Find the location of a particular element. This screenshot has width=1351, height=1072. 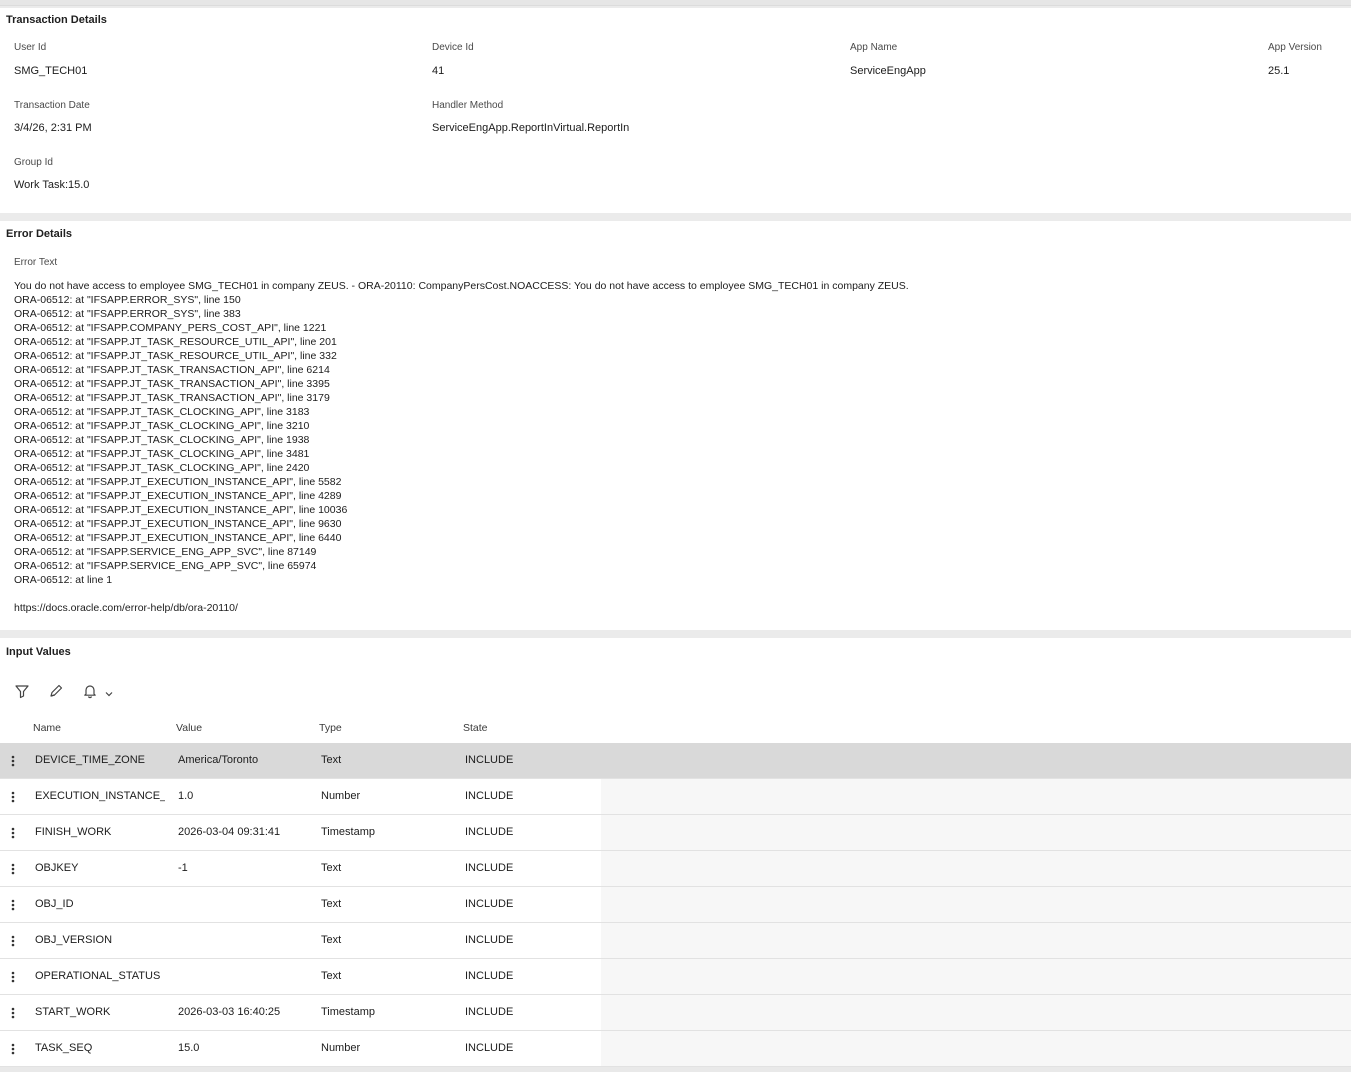

group-id-label: Group Id is located at coordinates (33, 162).